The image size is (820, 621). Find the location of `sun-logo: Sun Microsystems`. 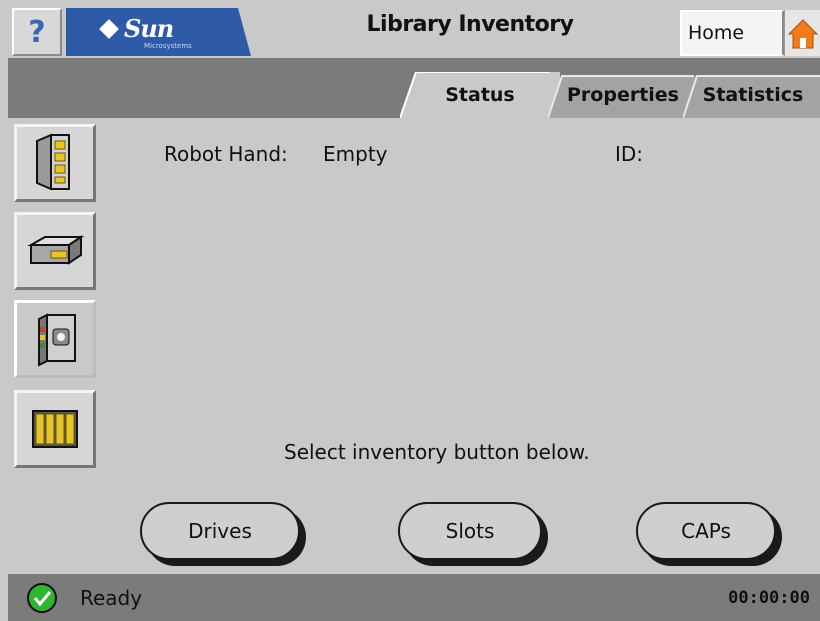

sun-logo: Sun Microsystems is located at coordinates (158, 32).